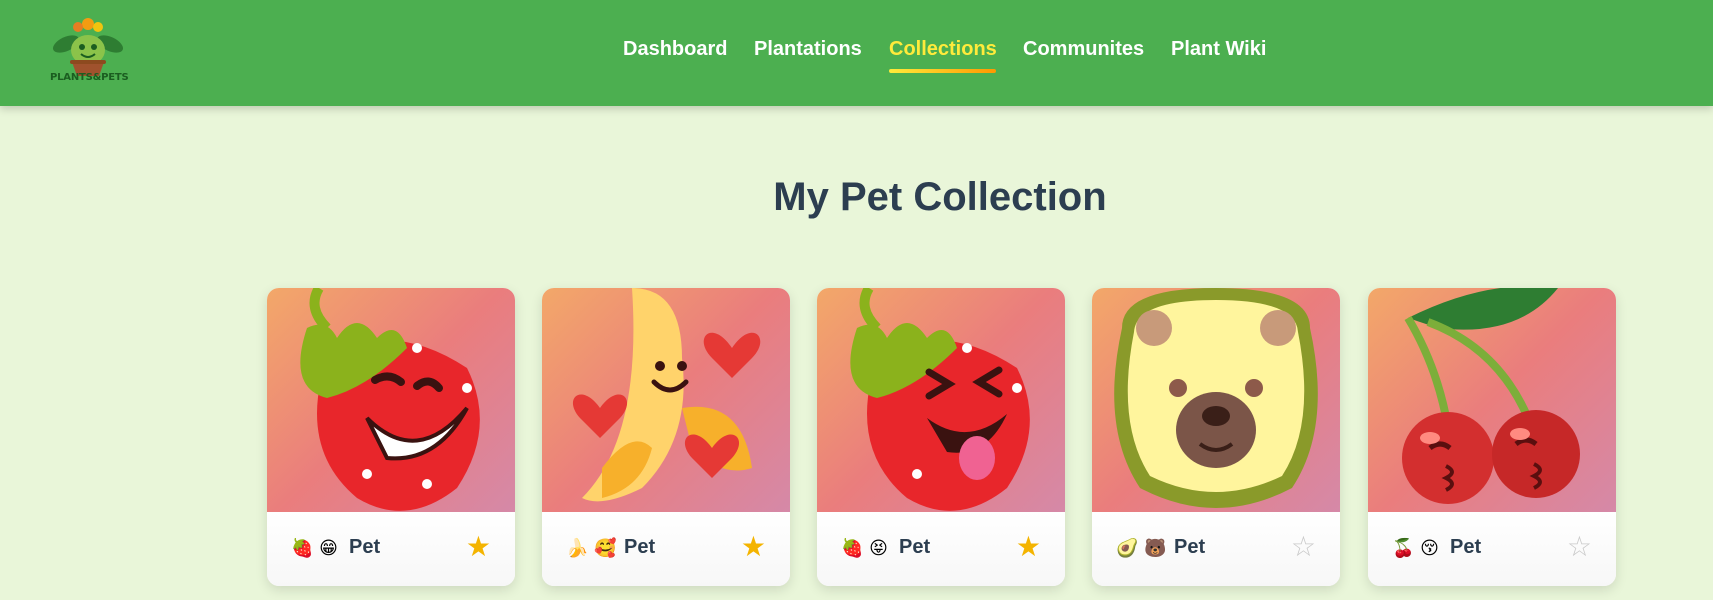 The image size is (1713, 600). What do you see at coordinates (591, 548) in the screenshot?
I see `pet-emoji-combo: 🍌 🥰` at bounding box center [591, 548].